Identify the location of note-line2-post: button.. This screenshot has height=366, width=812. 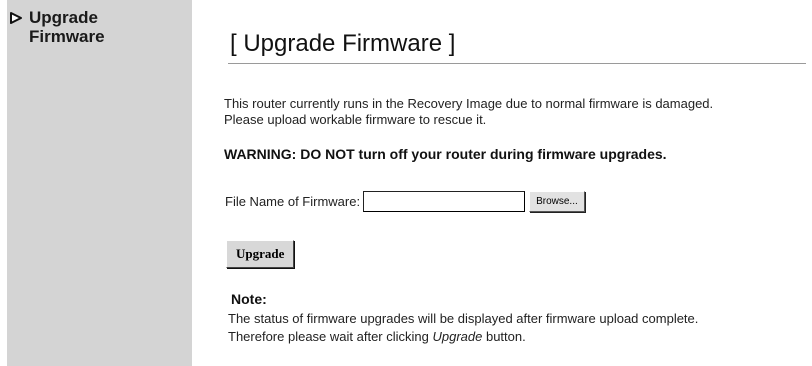
(504, 336).